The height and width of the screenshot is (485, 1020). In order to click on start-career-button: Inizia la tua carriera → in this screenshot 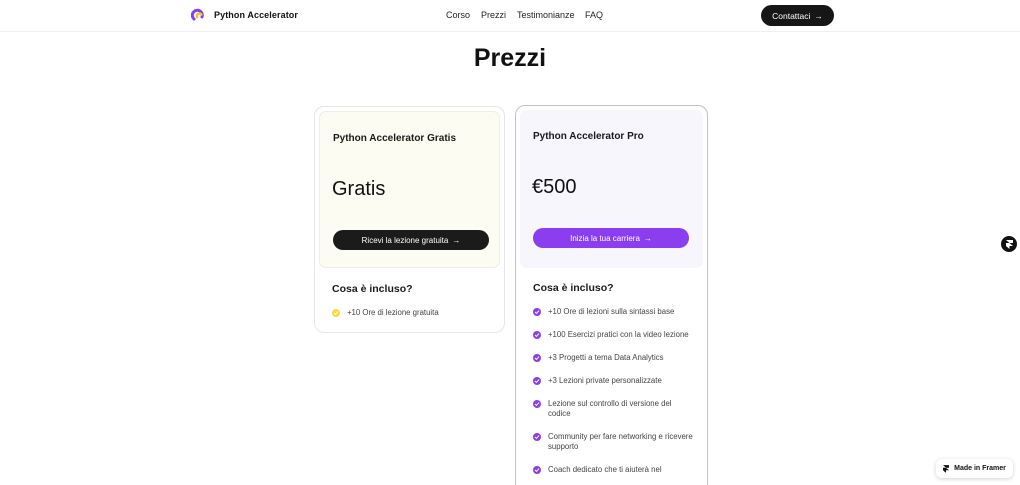, I will do `click(611, 238)`.